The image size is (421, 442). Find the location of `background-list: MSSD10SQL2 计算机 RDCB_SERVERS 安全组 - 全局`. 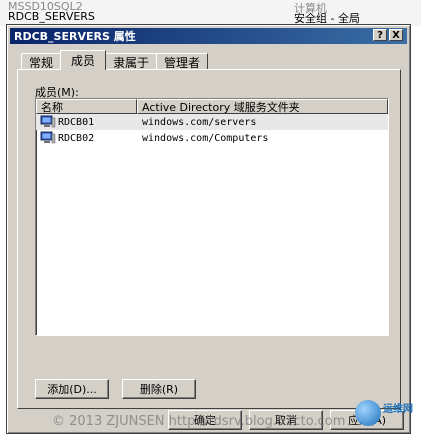

background-list: MSSD10SQL2 计算机 RDCB_SERVERS 安全组 - 全局 is located at coordinates (210, 13).